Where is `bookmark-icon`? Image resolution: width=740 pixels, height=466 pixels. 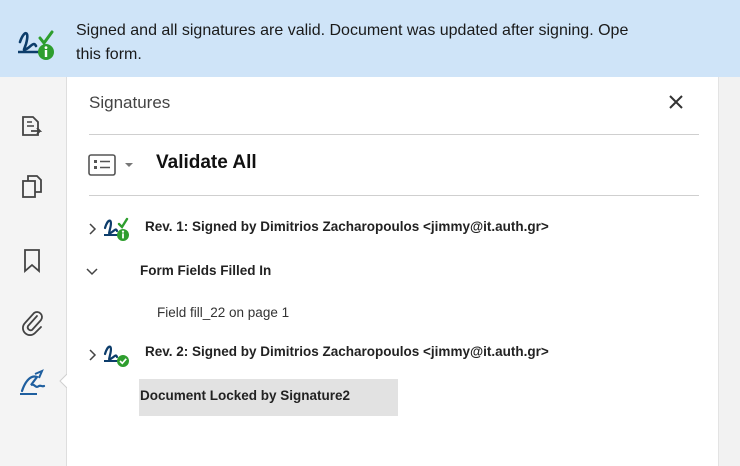
bookmark-icon is located at coordinates (32, 261).